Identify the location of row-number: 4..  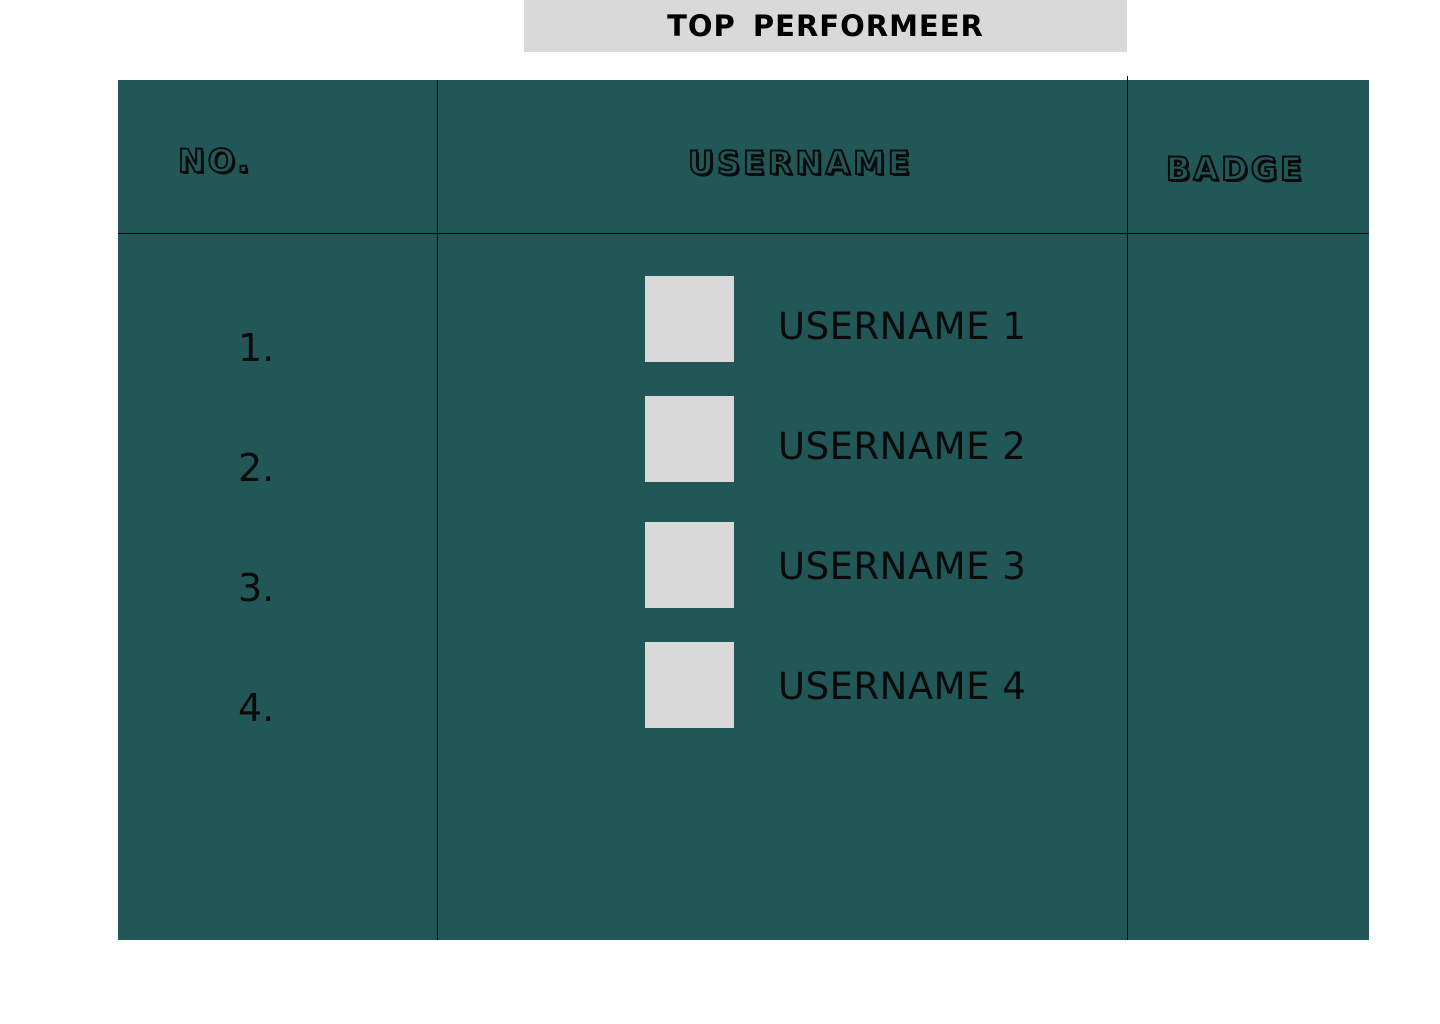
(256, 708).